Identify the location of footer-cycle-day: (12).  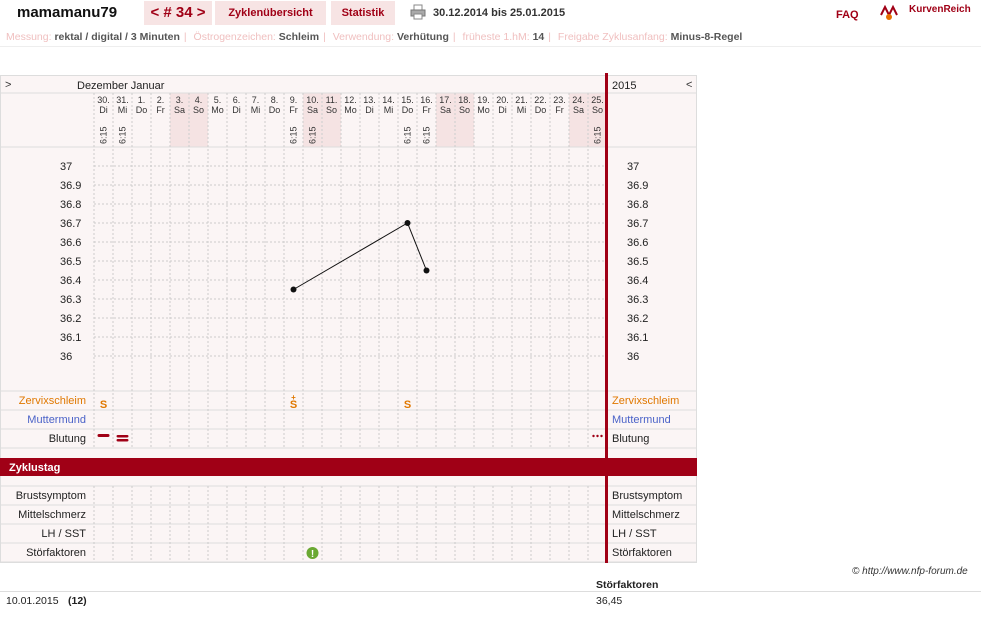
(77, 601).